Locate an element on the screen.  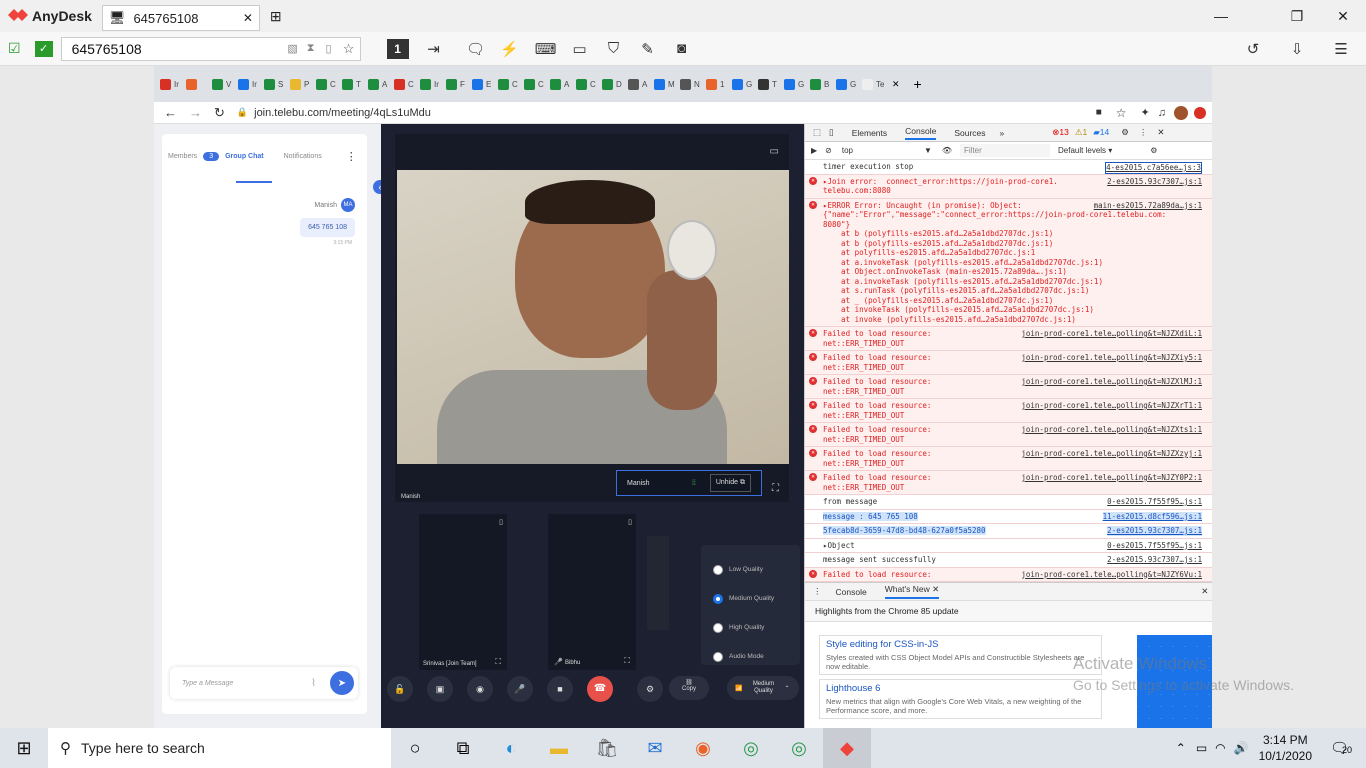
mic-button: 🎤 is located at coordinates (520, 689).